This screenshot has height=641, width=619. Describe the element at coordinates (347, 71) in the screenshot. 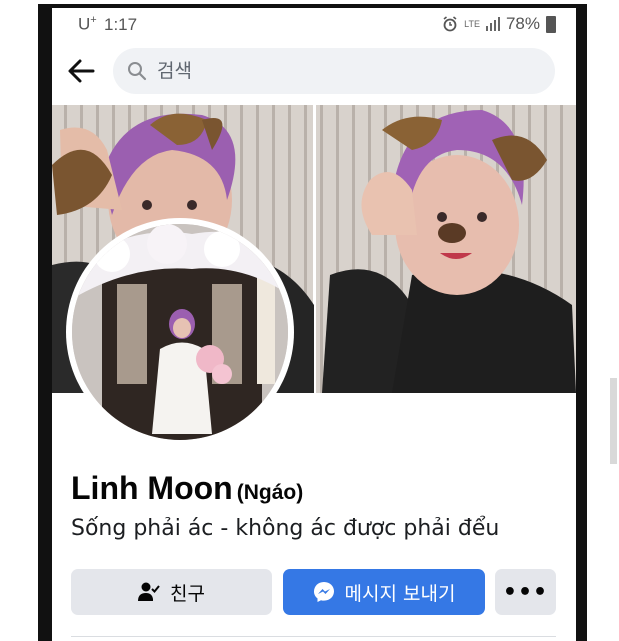

I see `search-input` at that location.